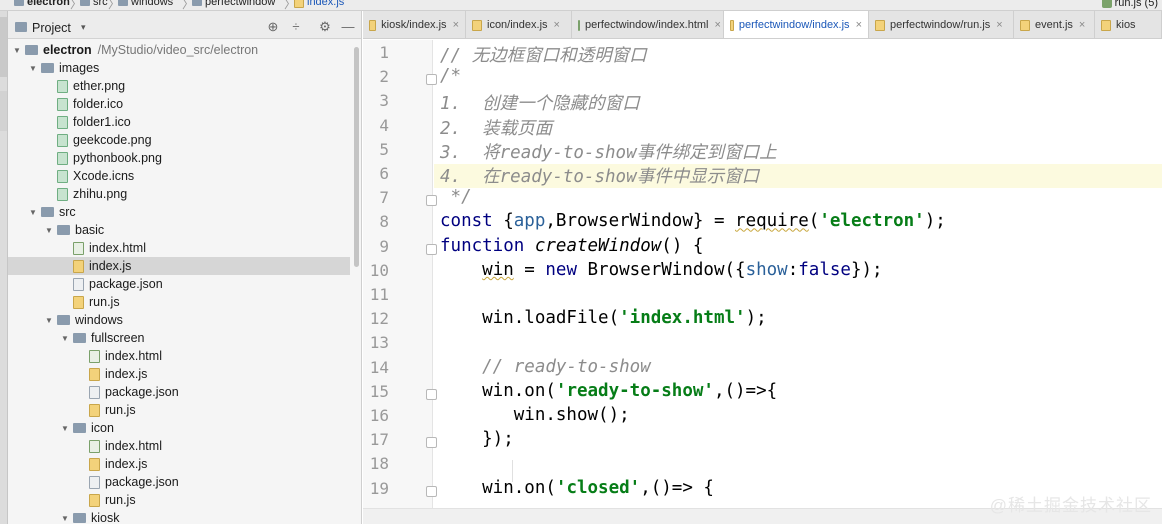 The height and width of the screenshot is (524, 1162). I want to click on tree-file: ether.png, so click(179, 86).